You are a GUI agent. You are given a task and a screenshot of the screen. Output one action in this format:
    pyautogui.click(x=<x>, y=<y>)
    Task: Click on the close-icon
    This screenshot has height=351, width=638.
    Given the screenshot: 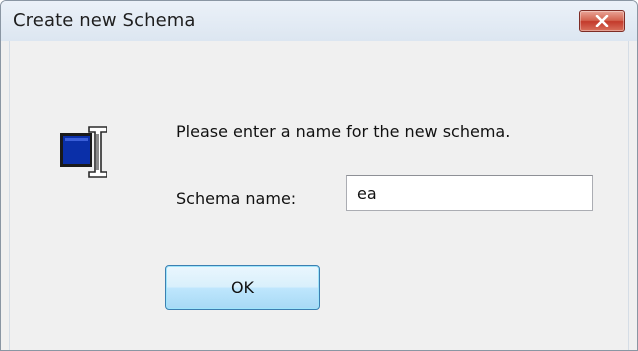 What is the action you would take?
    pyautogui.click(x=602, y=21)
    